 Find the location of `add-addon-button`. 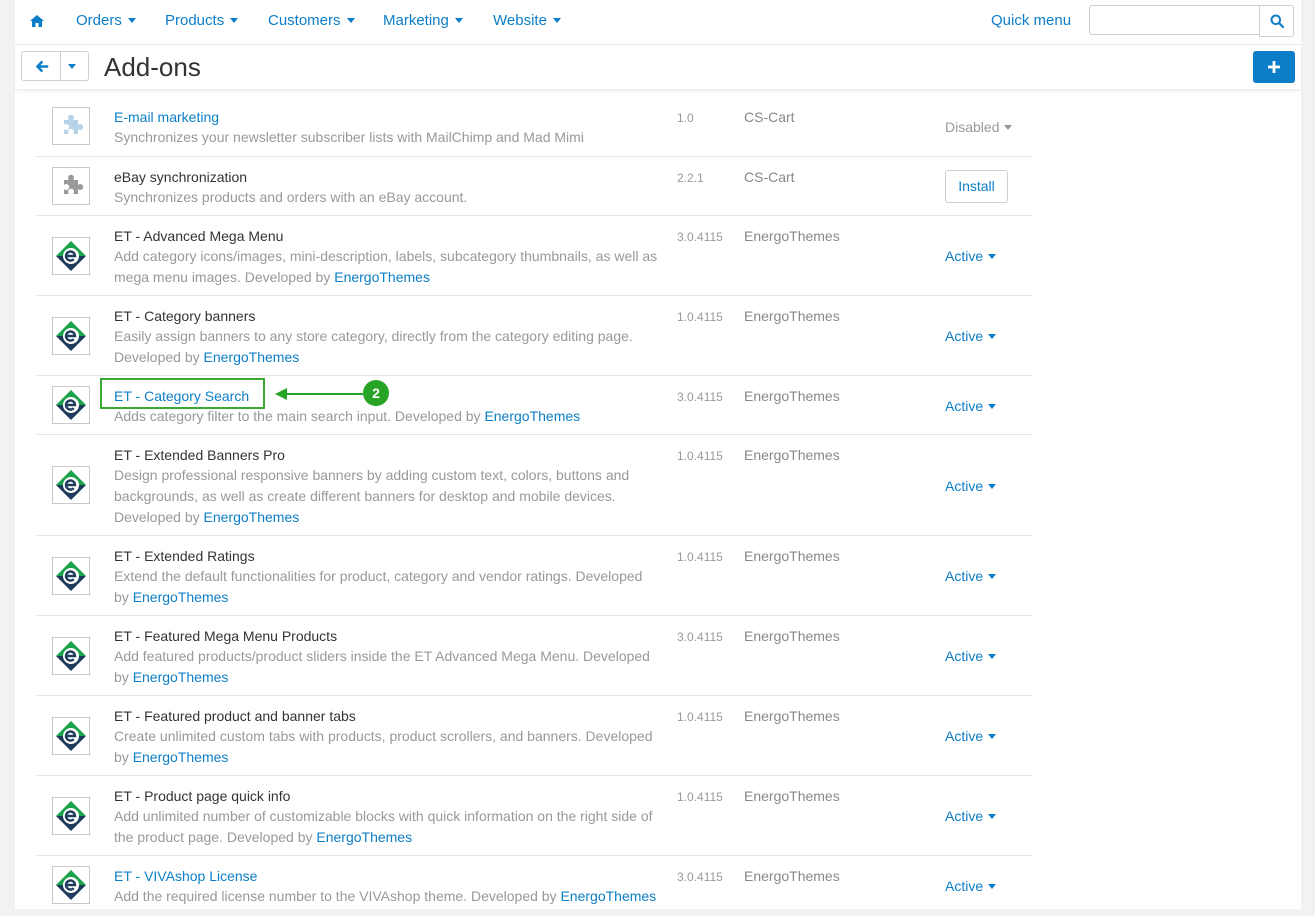

add-addon-button is located at coordinates (1274, 67).